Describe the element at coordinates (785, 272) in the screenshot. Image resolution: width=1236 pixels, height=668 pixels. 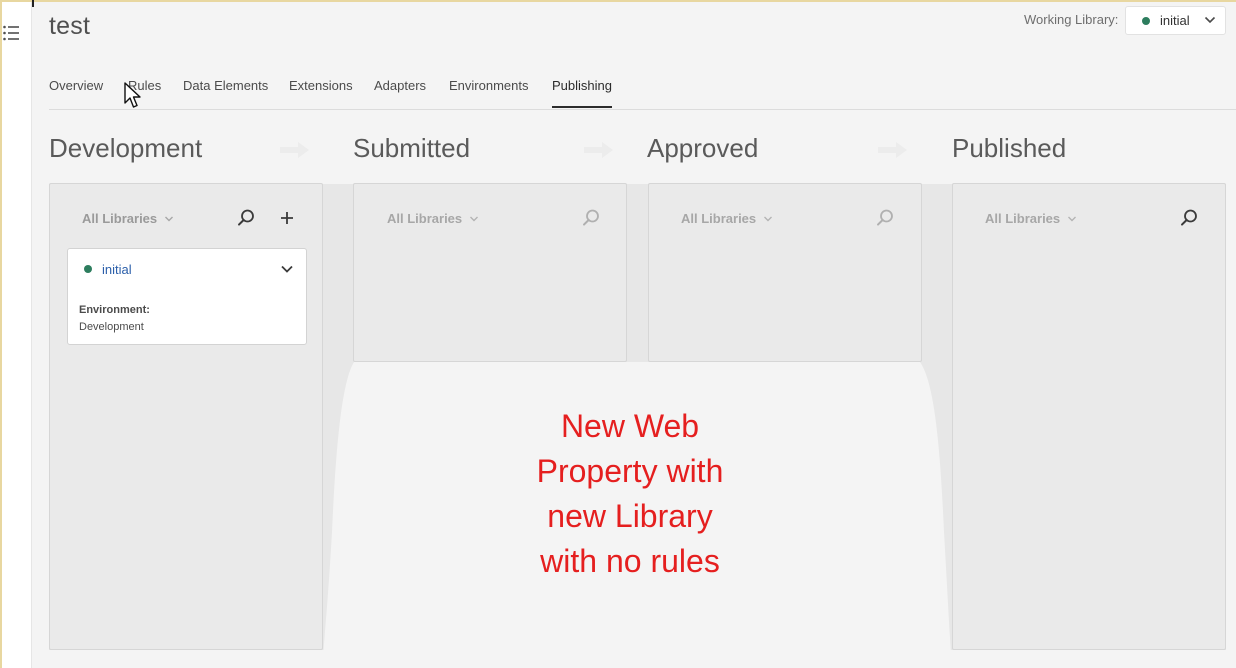
I see `approved-panel: All Libraries` at that location.